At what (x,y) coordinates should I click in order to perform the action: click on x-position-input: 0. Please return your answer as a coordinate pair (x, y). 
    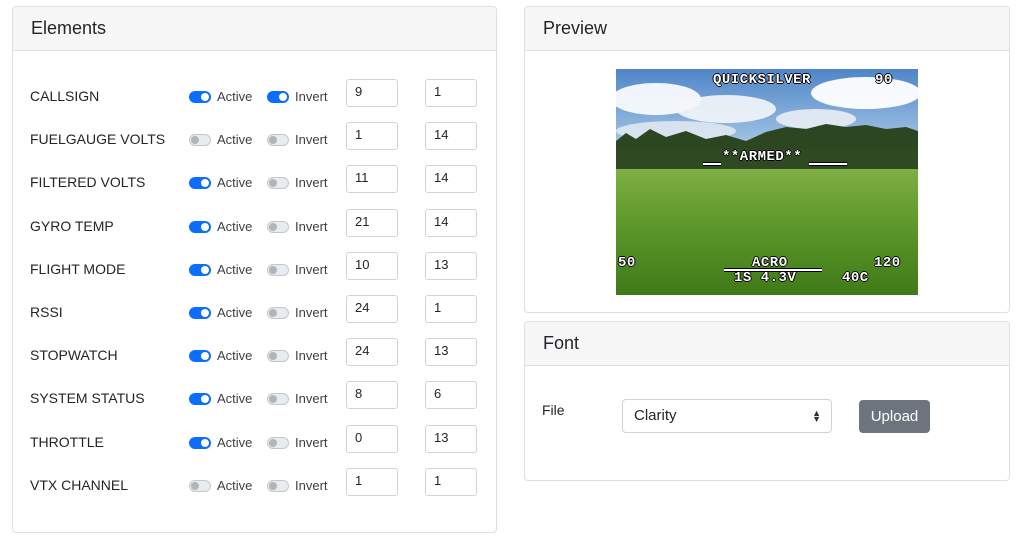
    Looking at the image, I should click on (372, 438).